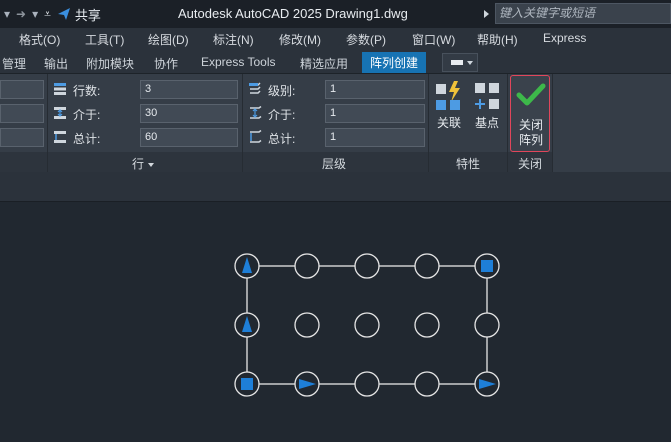 The width and height of the screenshot is (671, 442). I want to click on associative-button: 关联, so click(449, 105).